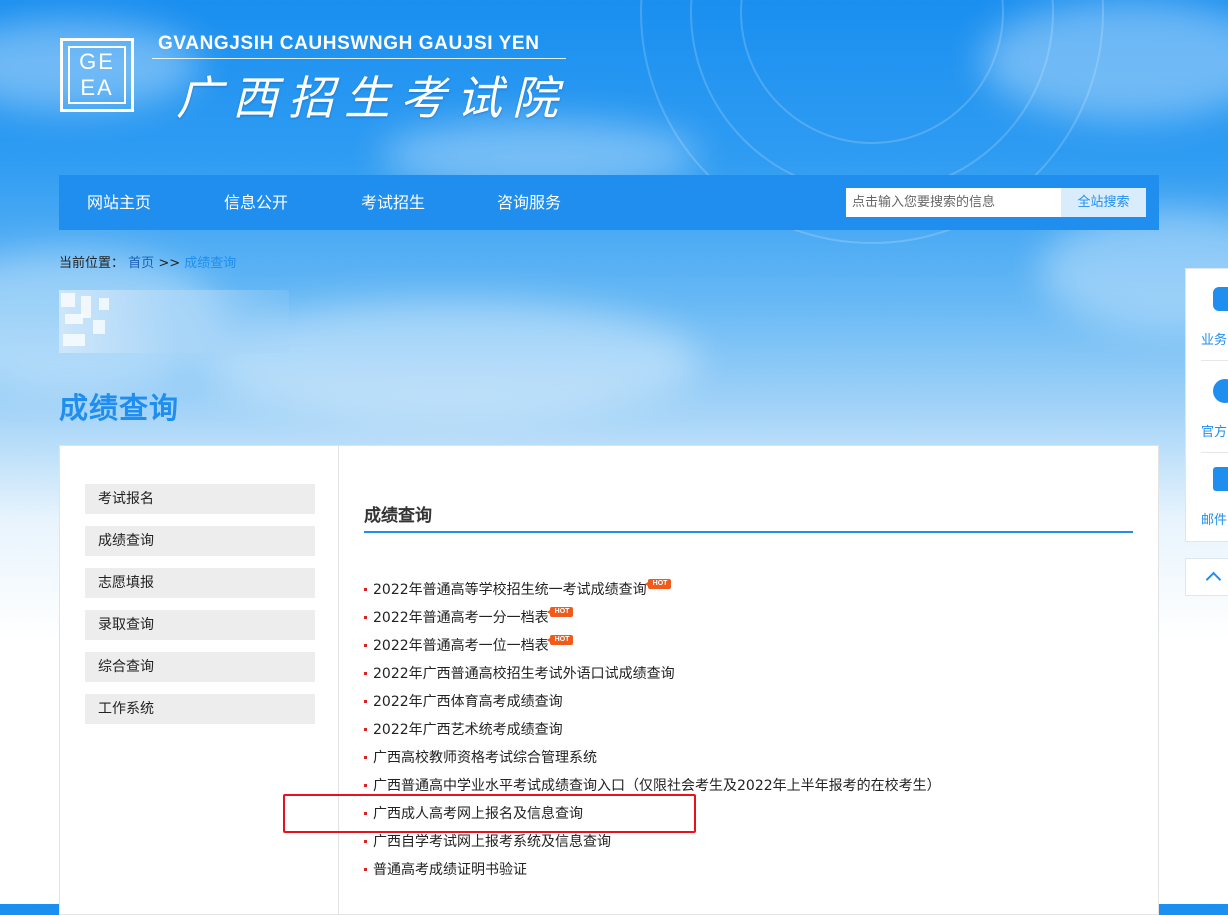 This screenshot has height=915, width=1228. I want to click on chat-icon, so click(1220, 391).